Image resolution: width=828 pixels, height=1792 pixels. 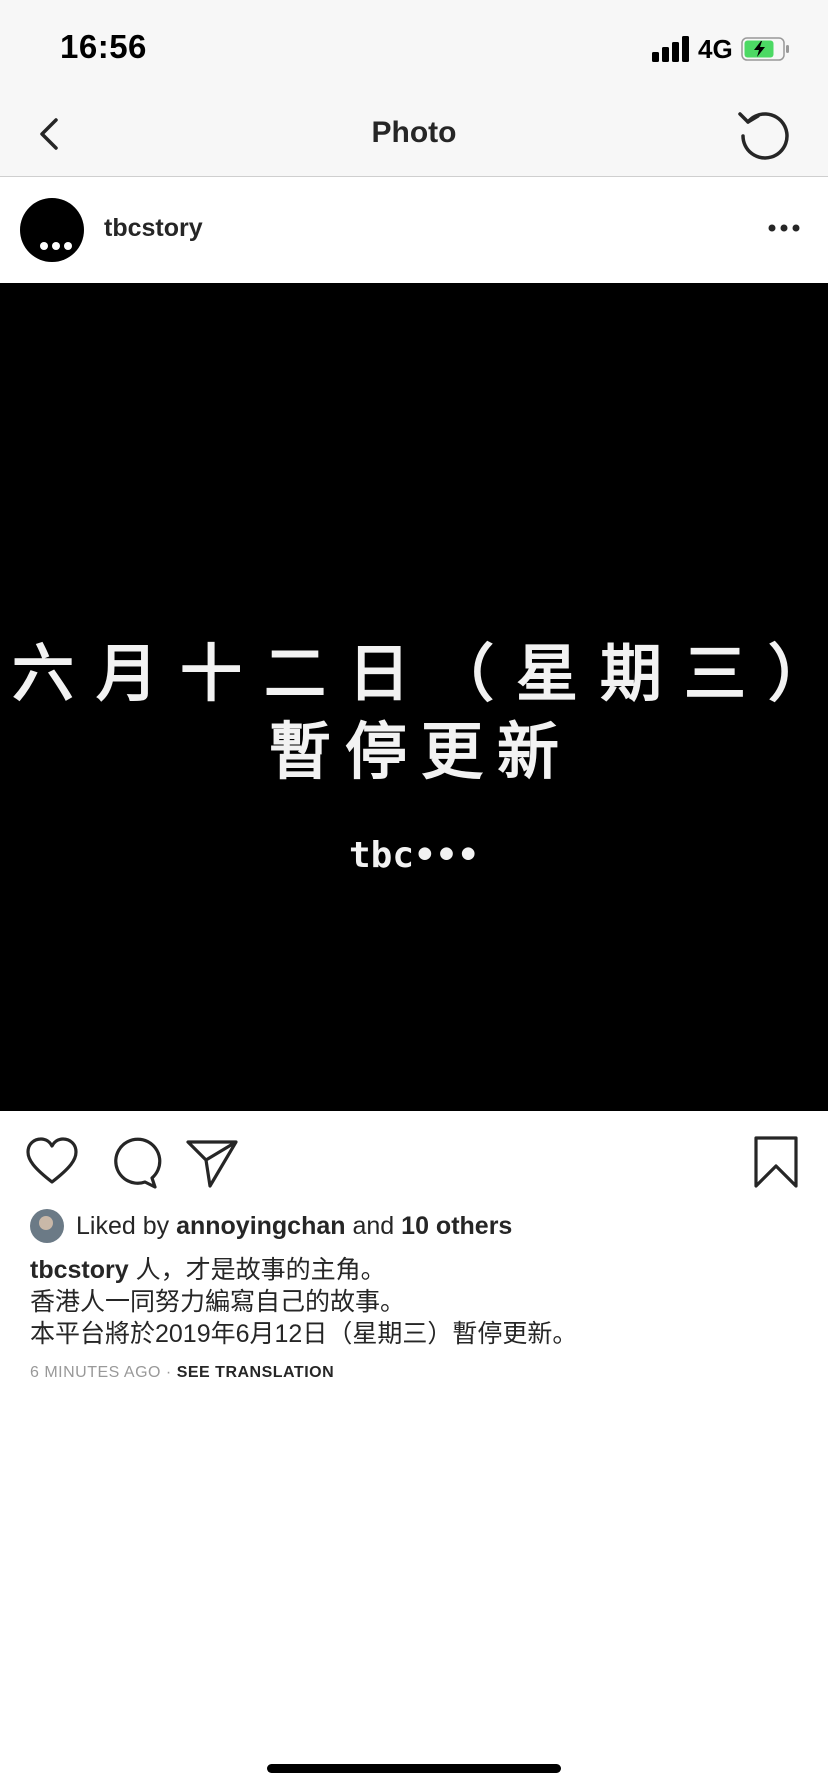 What do you see at coordinates (414, 132) in the screenshot?
I see `page-title: Photo` at bounding box center [414, 132].